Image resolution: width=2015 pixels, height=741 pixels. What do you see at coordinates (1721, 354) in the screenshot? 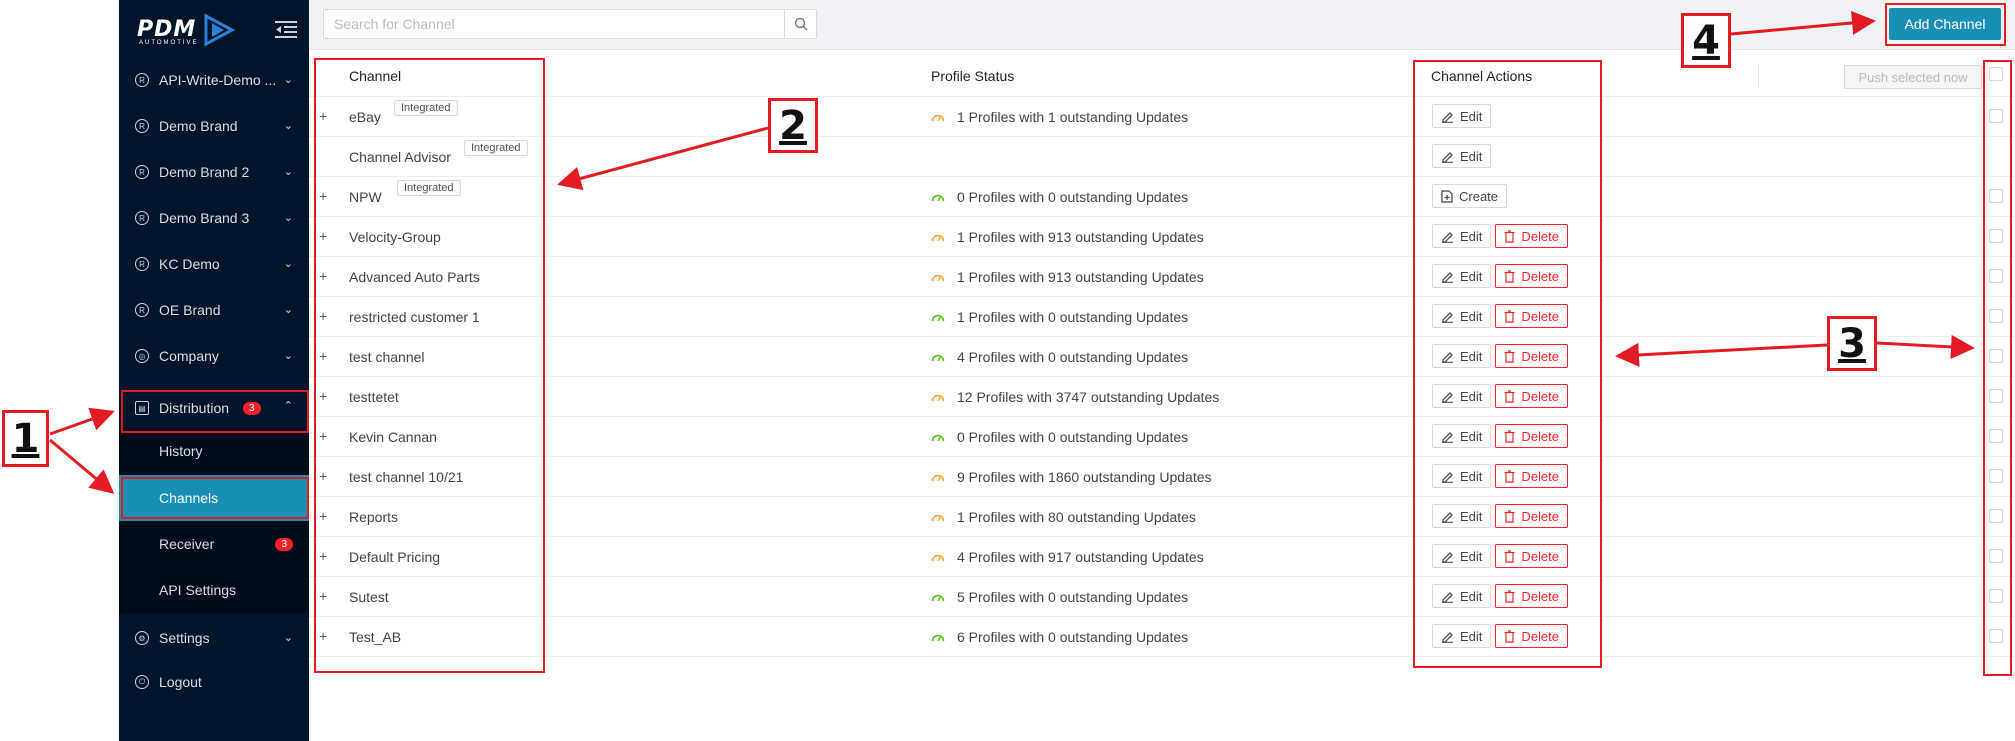
I see `arrow-to-actions-column` at bounding box center [1721, 354].